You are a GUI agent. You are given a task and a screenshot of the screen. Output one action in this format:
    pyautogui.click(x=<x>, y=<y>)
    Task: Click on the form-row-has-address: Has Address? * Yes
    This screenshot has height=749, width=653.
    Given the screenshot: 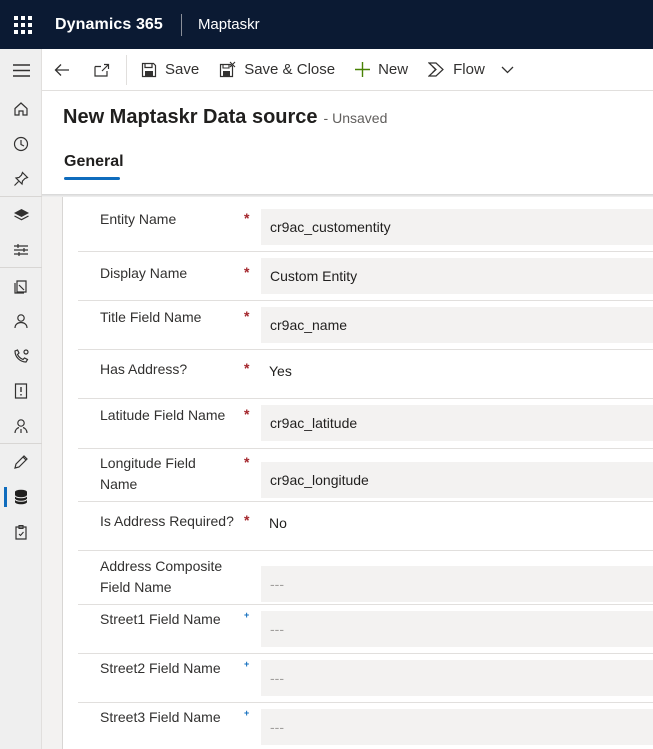 What is the action you would take?
    pyautogui.click(x=365, y=374)
    